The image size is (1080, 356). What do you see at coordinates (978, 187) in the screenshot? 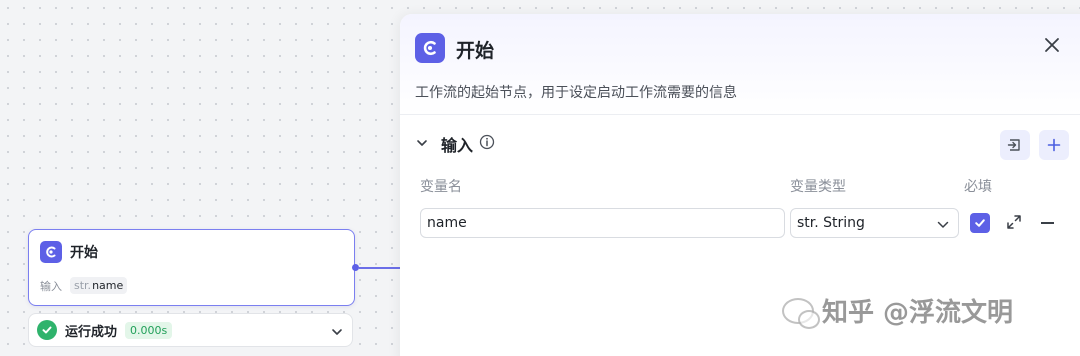
I see `column-header-required: 必填` at bounding box center [978, 187].